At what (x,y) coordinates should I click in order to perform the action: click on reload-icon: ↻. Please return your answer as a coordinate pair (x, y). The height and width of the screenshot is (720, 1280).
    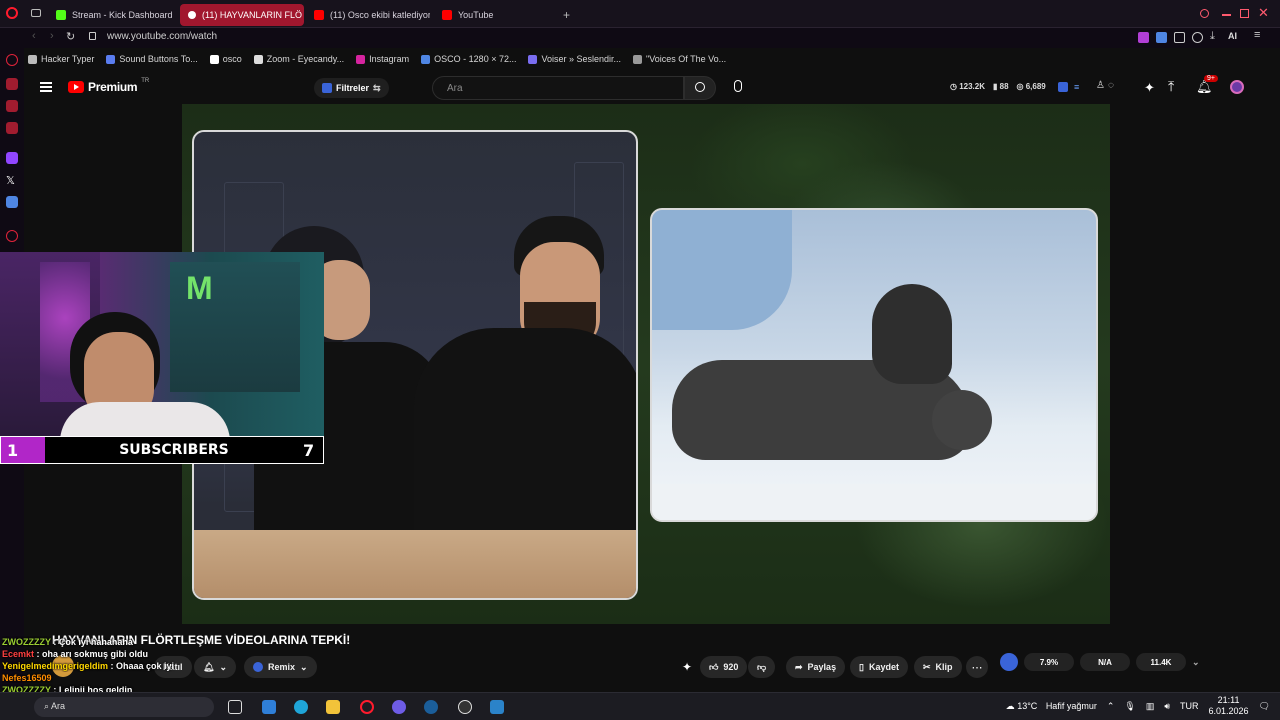
    Looking at the image, I should click on (70, 36).